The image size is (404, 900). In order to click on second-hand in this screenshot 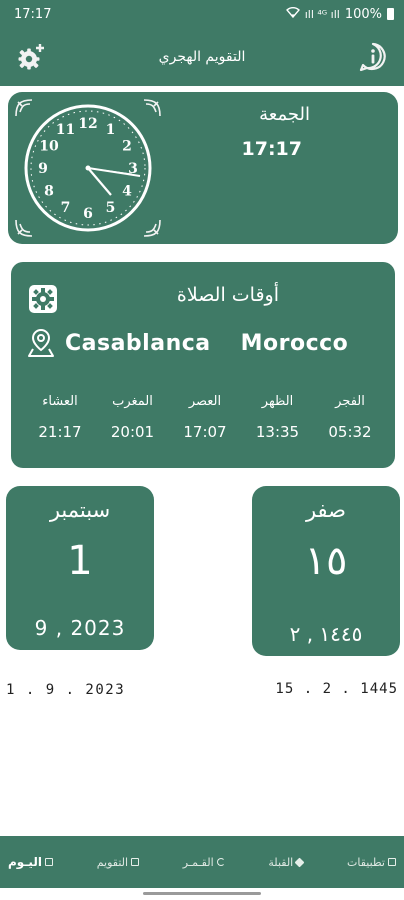, I will do `click(110, 171)`.